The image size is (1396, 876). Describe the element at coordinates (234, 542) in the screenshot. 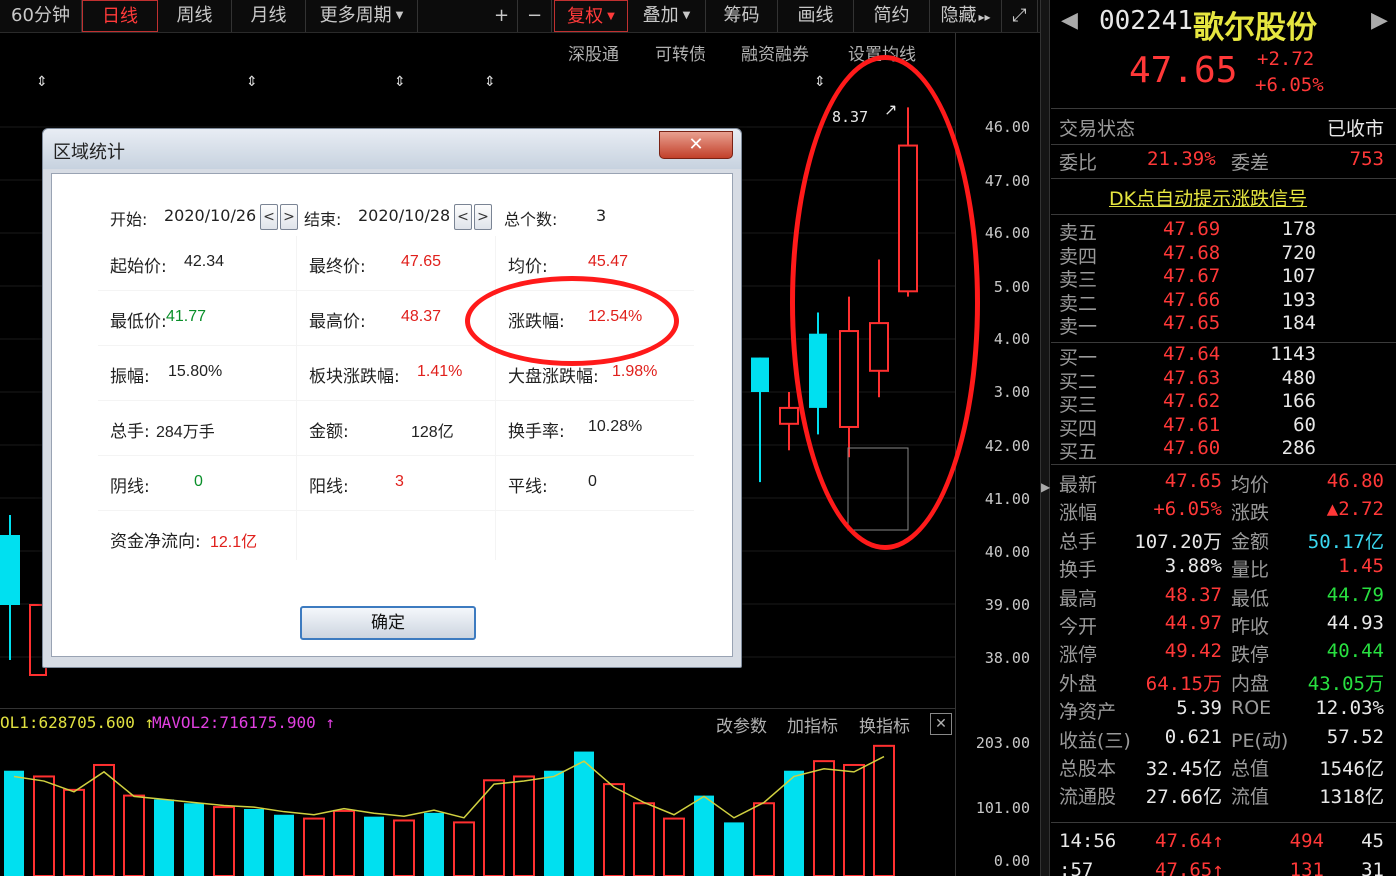

I see `stat-value: 12.1亿` at that location.